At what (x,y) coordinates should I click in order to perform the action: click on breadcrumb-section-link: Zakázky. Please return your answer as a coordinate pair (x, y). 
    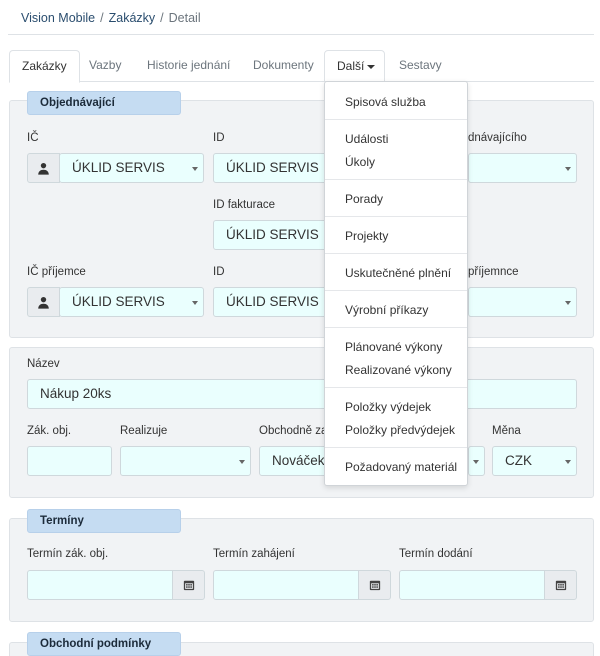
    Looking at the image, I should click on (132, 18).